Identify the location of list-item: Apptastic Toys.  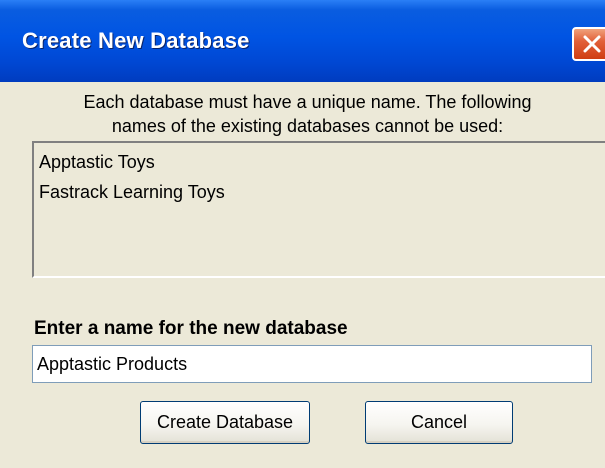
(97, 162).